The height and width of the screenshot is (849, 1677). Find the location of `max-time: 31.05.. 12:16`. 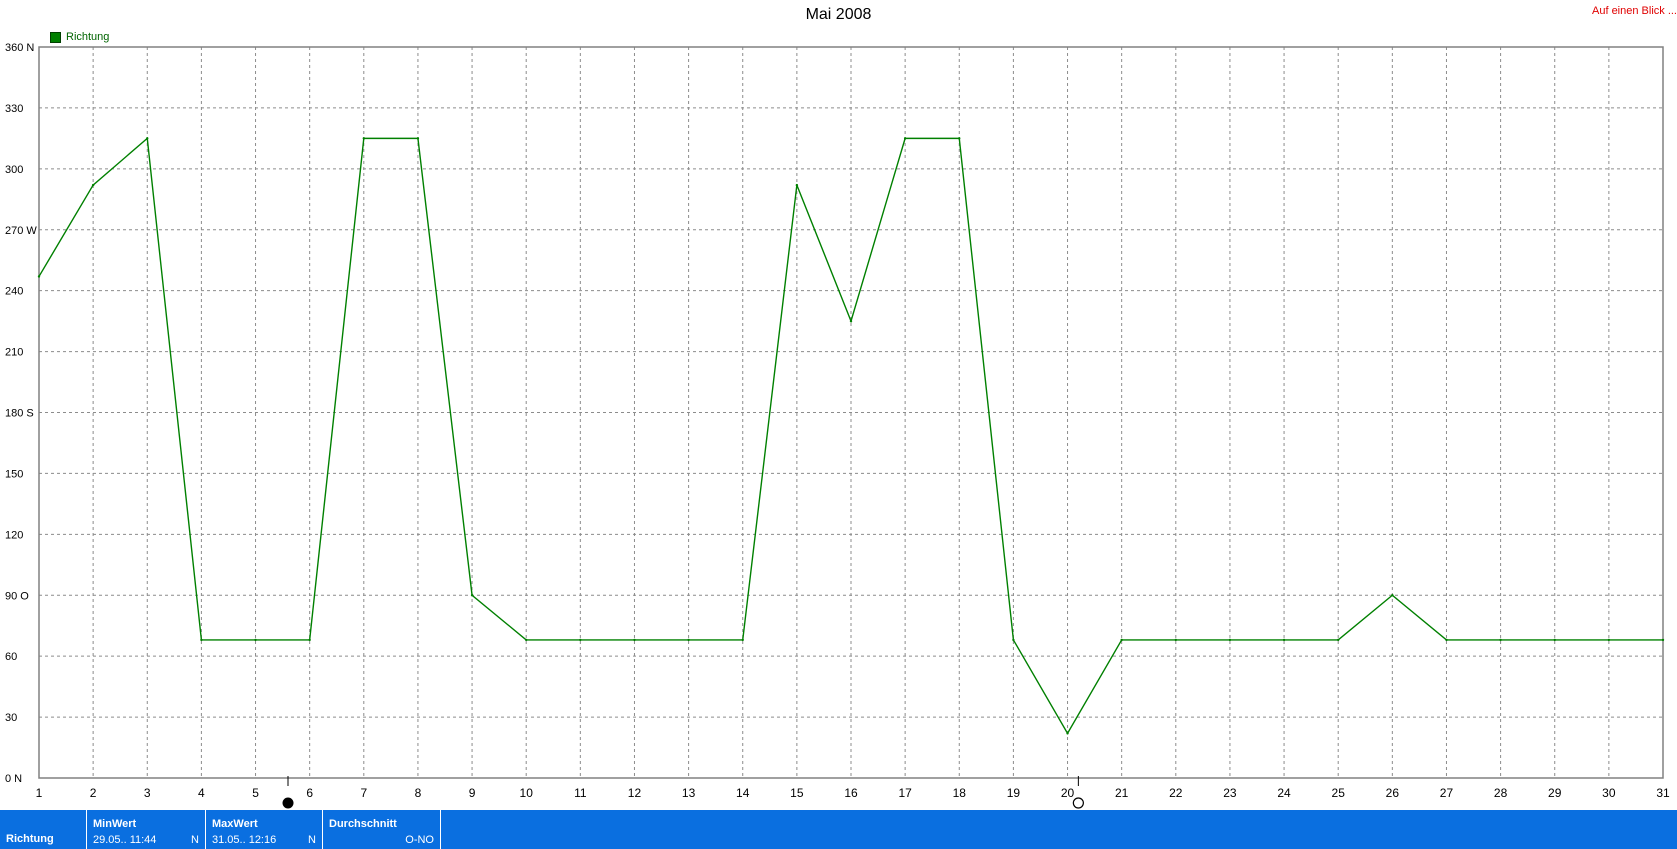

max-time: 31.05.. 12:16 is located at coordinates (244, 840).